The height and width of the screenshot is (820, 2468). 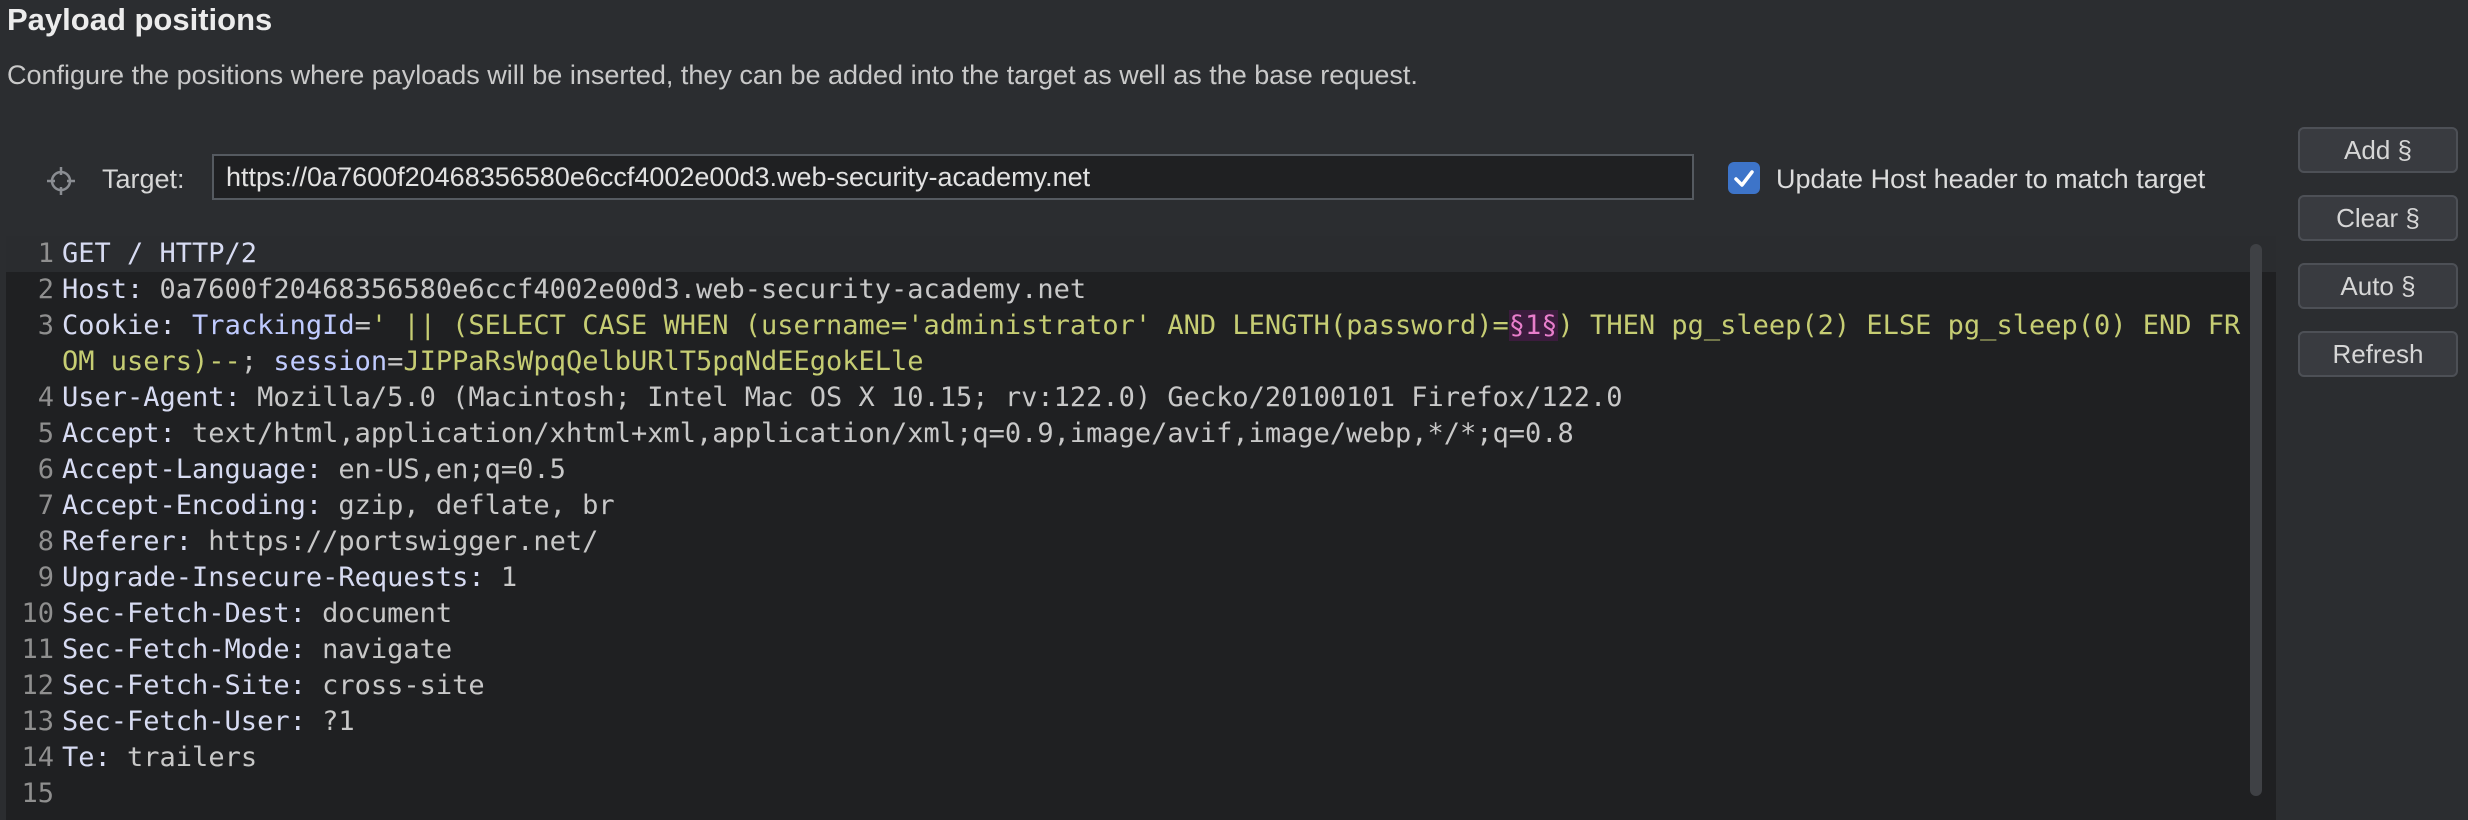 What do you see at coordinates (1990, 179) in the screenshot?
I see `update-host-label: Update Host header to match target` at bounding box center [1990, 179].